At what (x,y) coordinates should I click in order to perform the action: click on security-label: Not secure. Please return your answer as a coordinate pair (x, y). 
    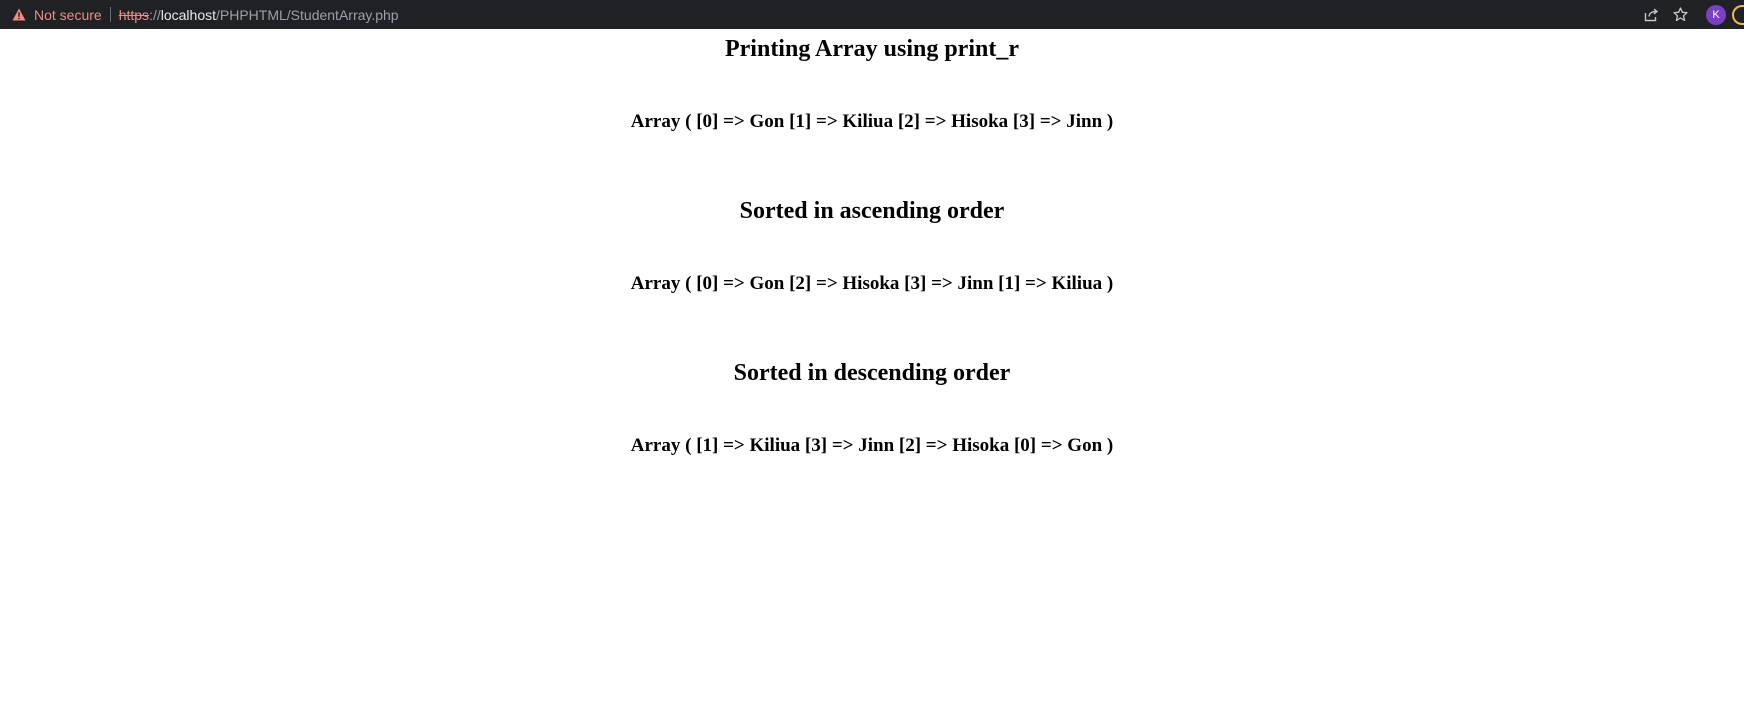
    Looking at the image, I should click on (68, 14).